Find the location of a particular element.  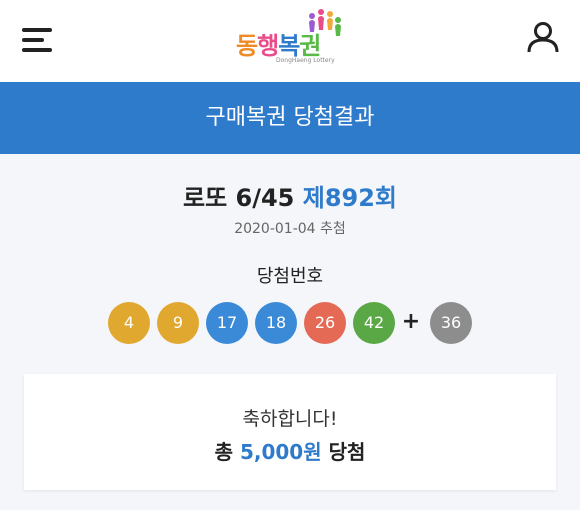

game-title: 로또 6/45 제892회 is located at coordinates (290, 195).